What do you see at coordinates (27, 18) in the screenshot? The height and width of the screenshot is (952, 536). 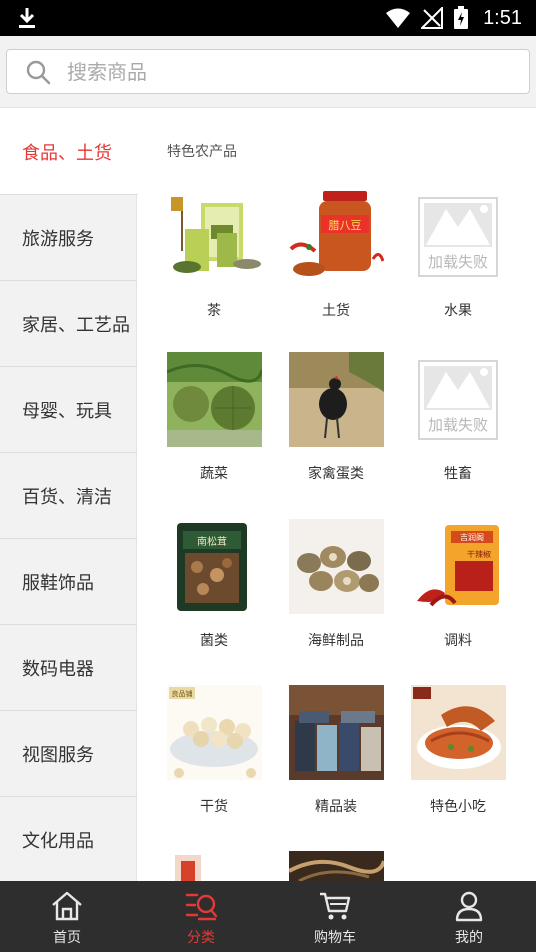 I see `download-icon` at bounding box center [27, 18].